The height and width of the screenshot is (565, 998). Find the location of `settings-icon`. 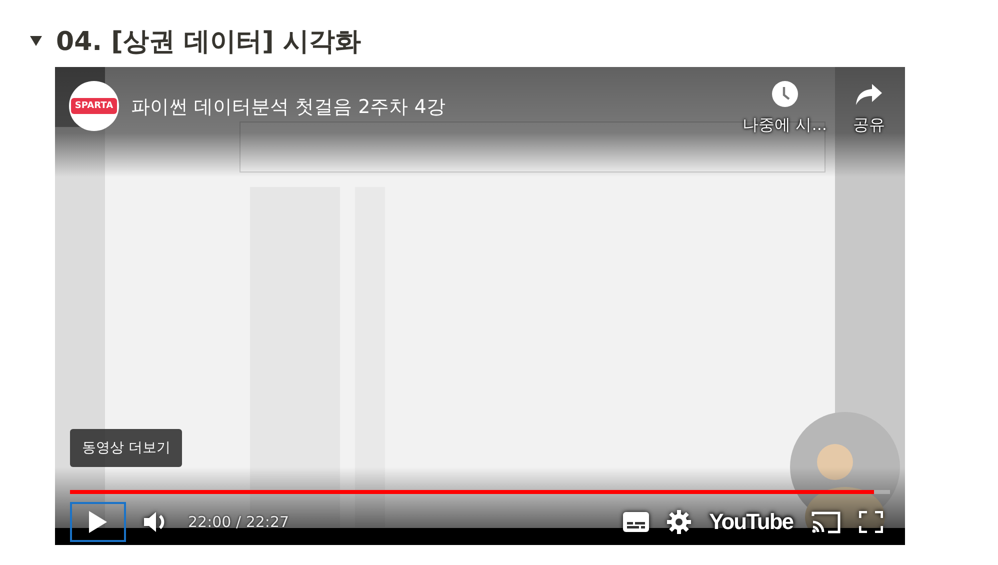

settings-icon is located at coordinates (679, 522).